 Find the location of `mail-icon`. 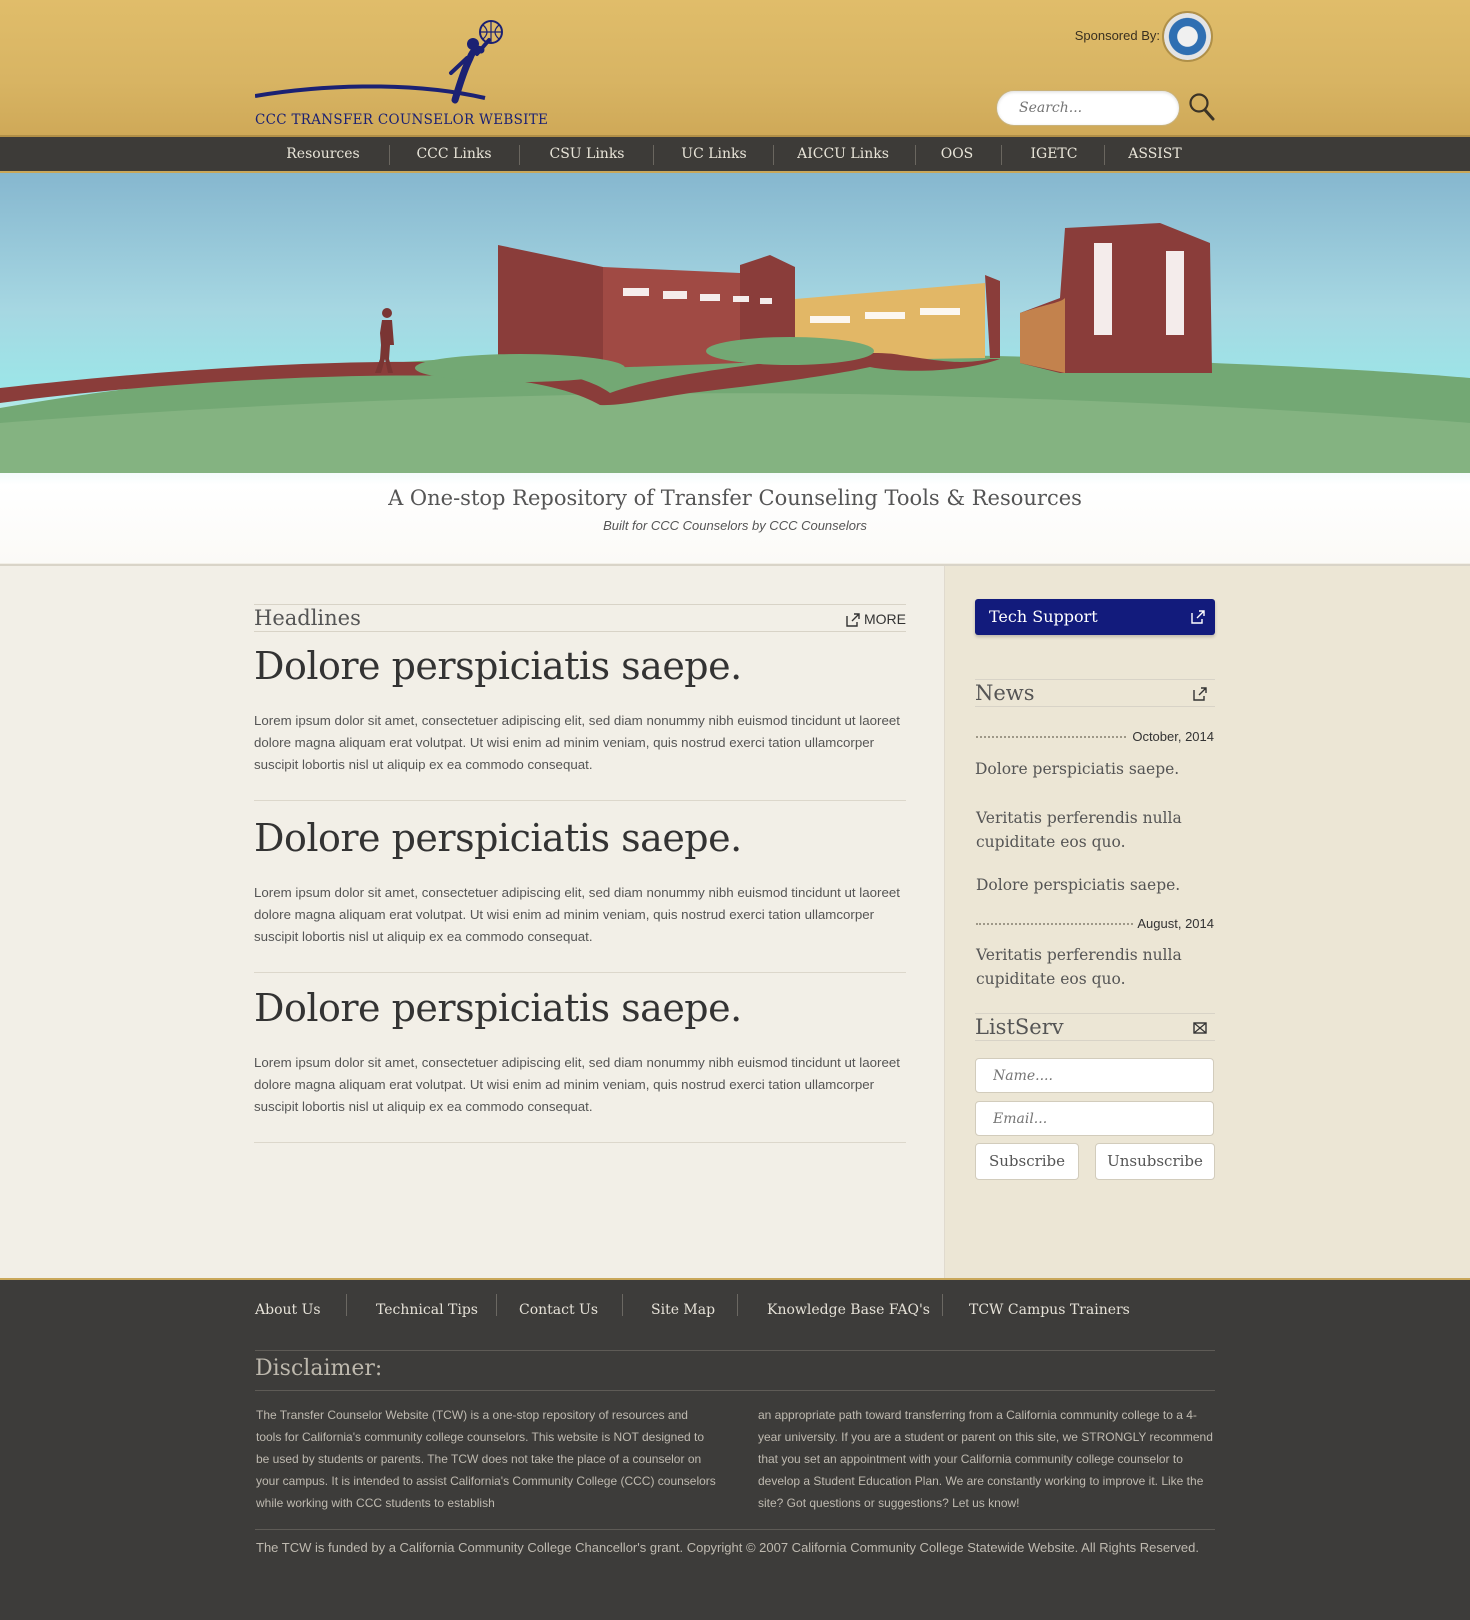

mail-icon is located at coordinates (1200, 1028).